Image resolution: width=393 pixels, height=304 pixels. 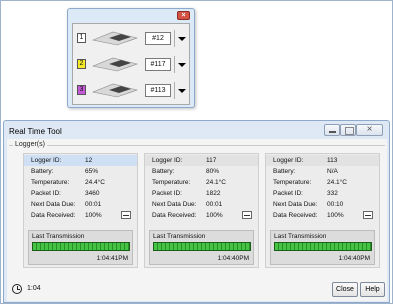 I want to click on last-transmission-time: 1:04:41PM, so click(x=112, y=258).